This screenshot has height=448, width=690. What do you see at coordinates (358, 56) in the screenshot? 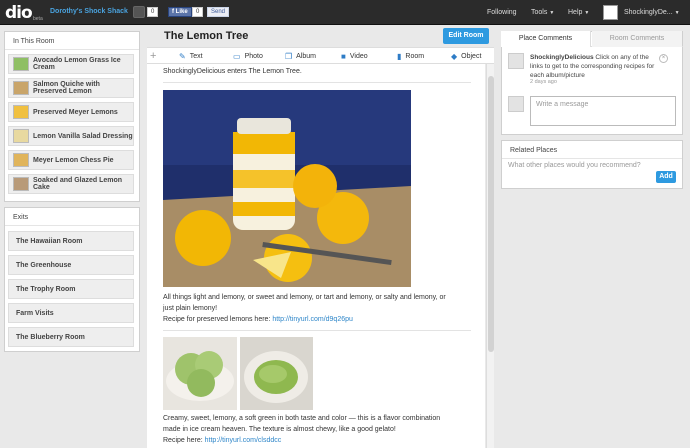
I see `post-video-label: Video` at bounding box center [358, 56].